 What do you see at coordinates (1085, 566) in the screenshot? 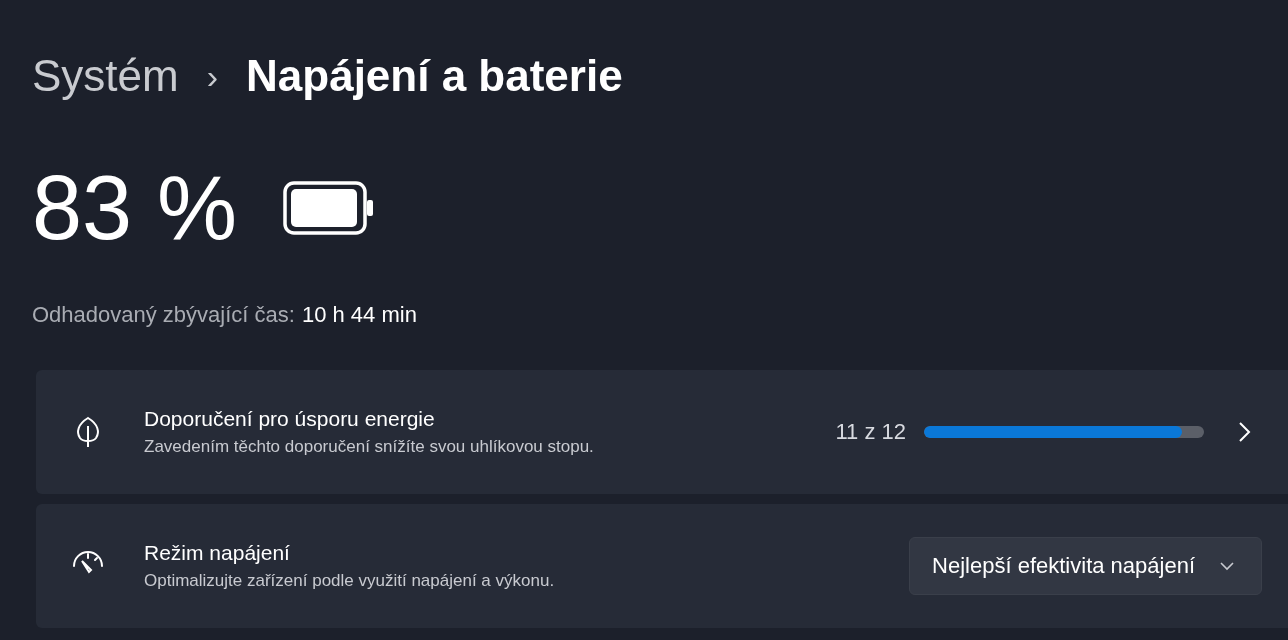
I see `power-mode-dropdown: Nejlepší efektivita napájení` at bounding box center [1085, 566].